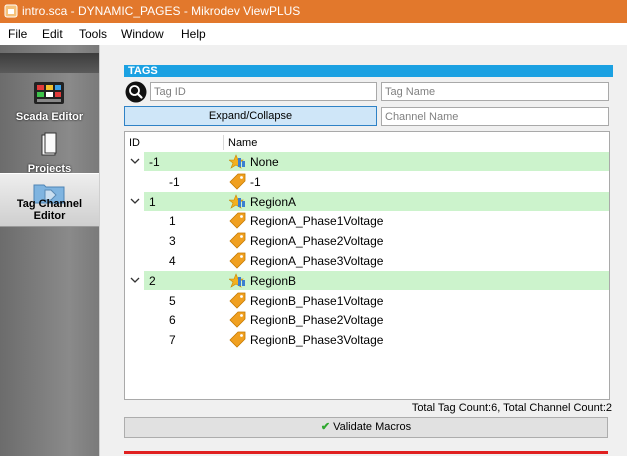 The image size is (627, 456). What do you see at coordinates (172, 261) in the screenshot?
I see `row-id: 4` at bounding box center [172, 261].